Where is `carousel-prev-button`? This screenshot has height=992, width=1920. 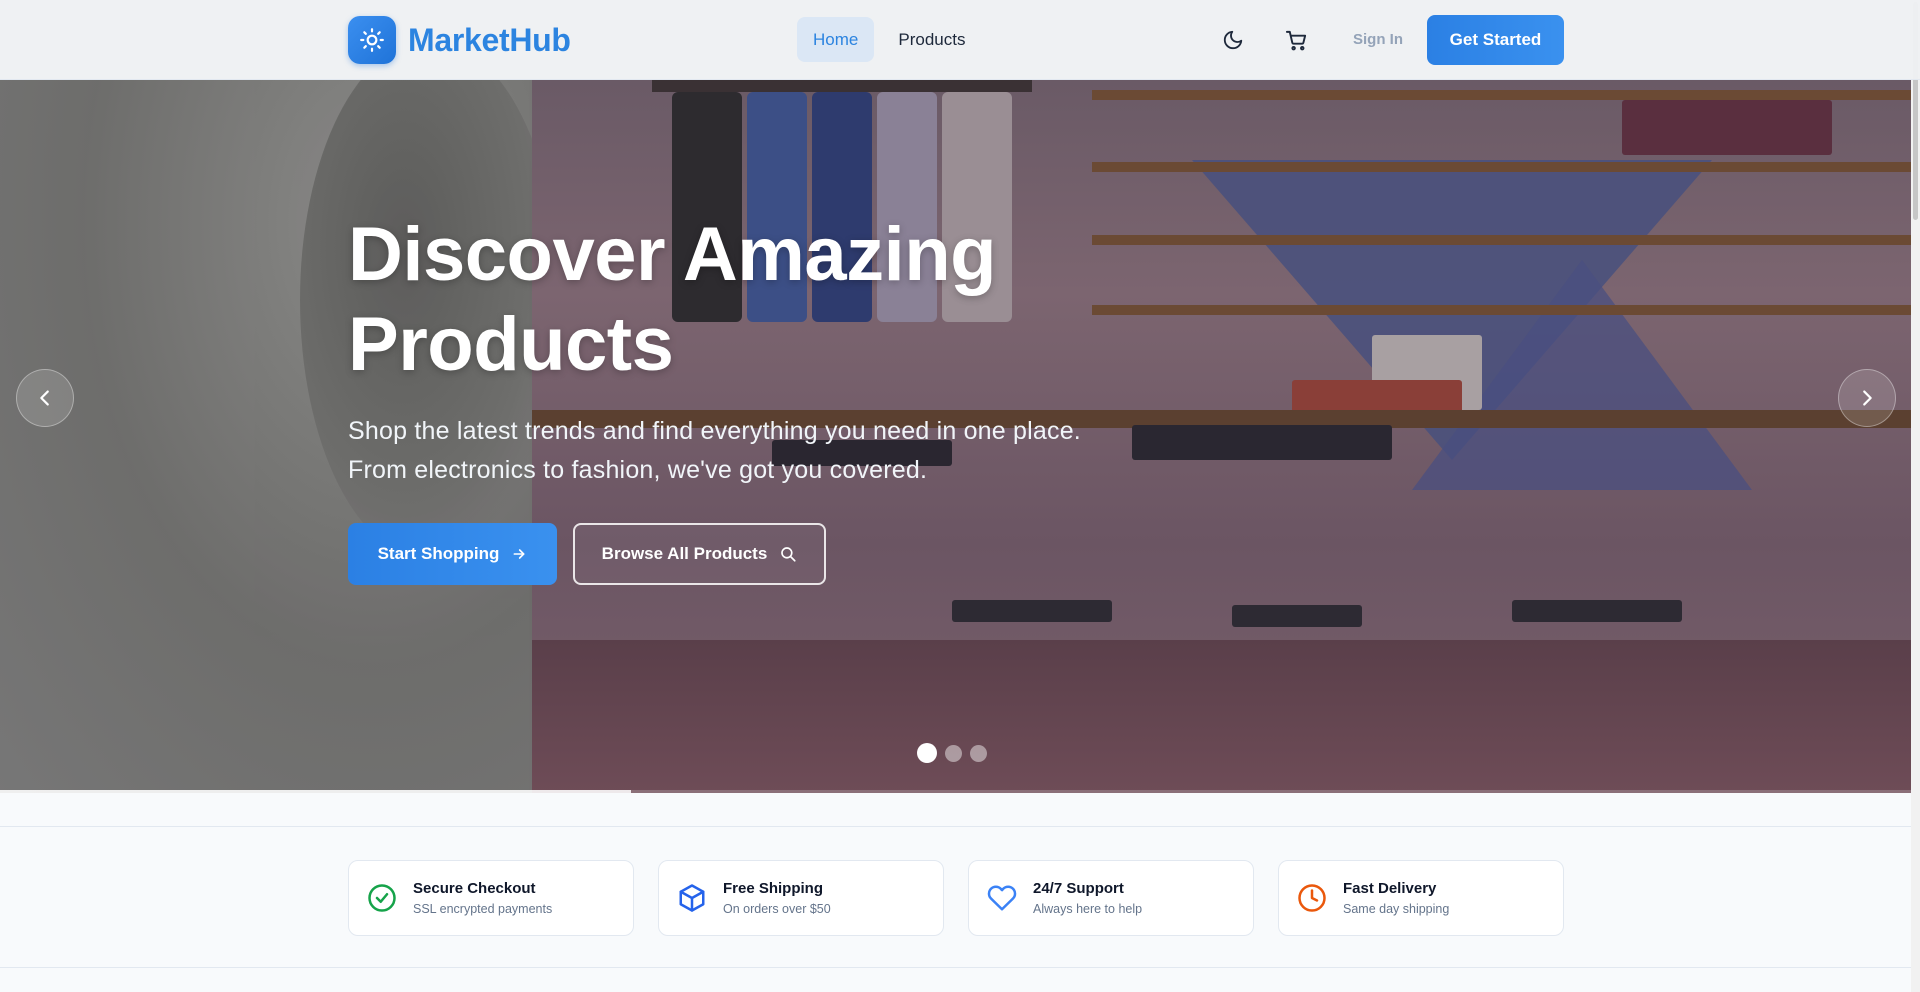 carousel-prev-button is located at coordinates (45, 398).